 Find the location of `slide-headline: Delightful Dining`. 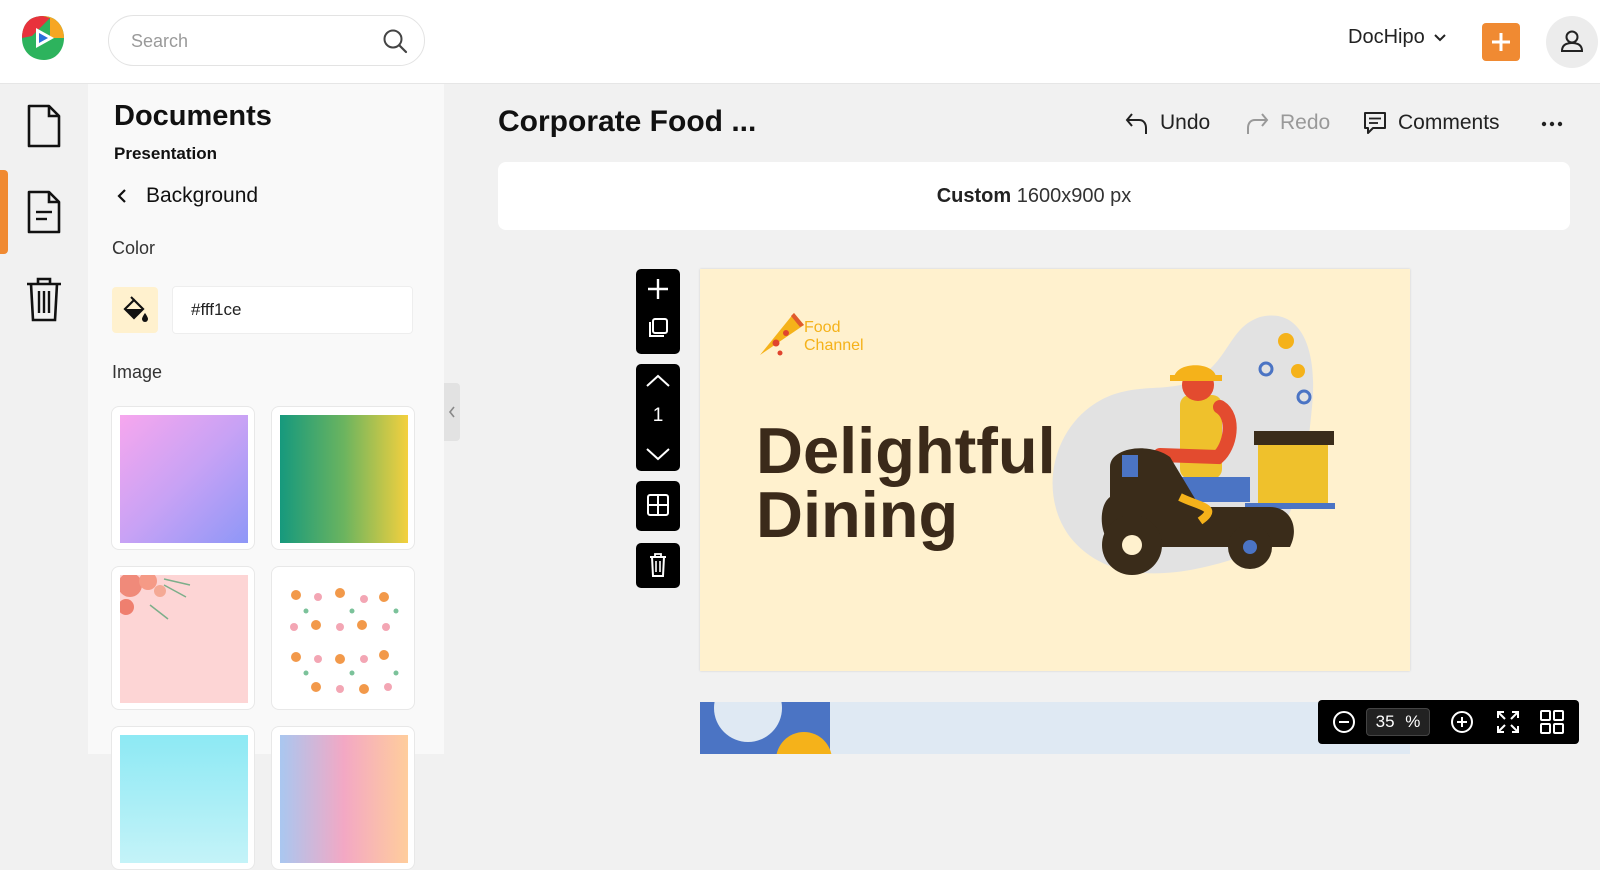

slide-headline: Delightful Dining is located at coordinates (906, 482).